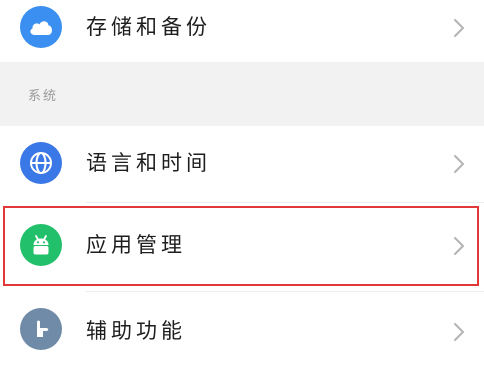 The width and height of the screenshot is (484, 382). I want to click on settings-item-label: 存储和备份, so click(148, 27).